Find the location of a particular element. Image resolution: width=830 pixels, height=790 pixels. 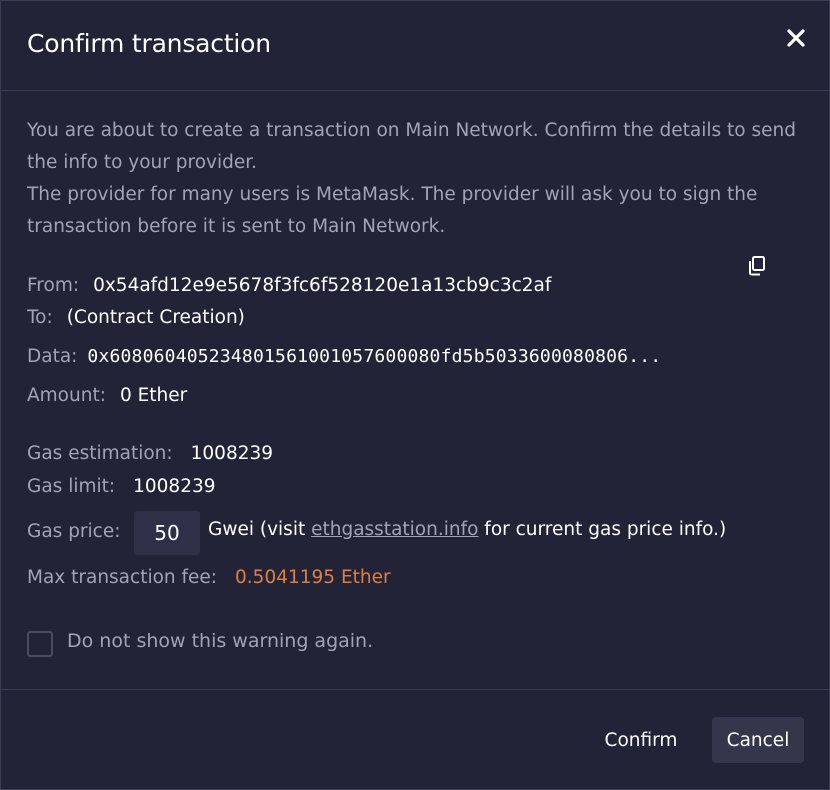

gas-price-input is located at coordinates (167, 533).